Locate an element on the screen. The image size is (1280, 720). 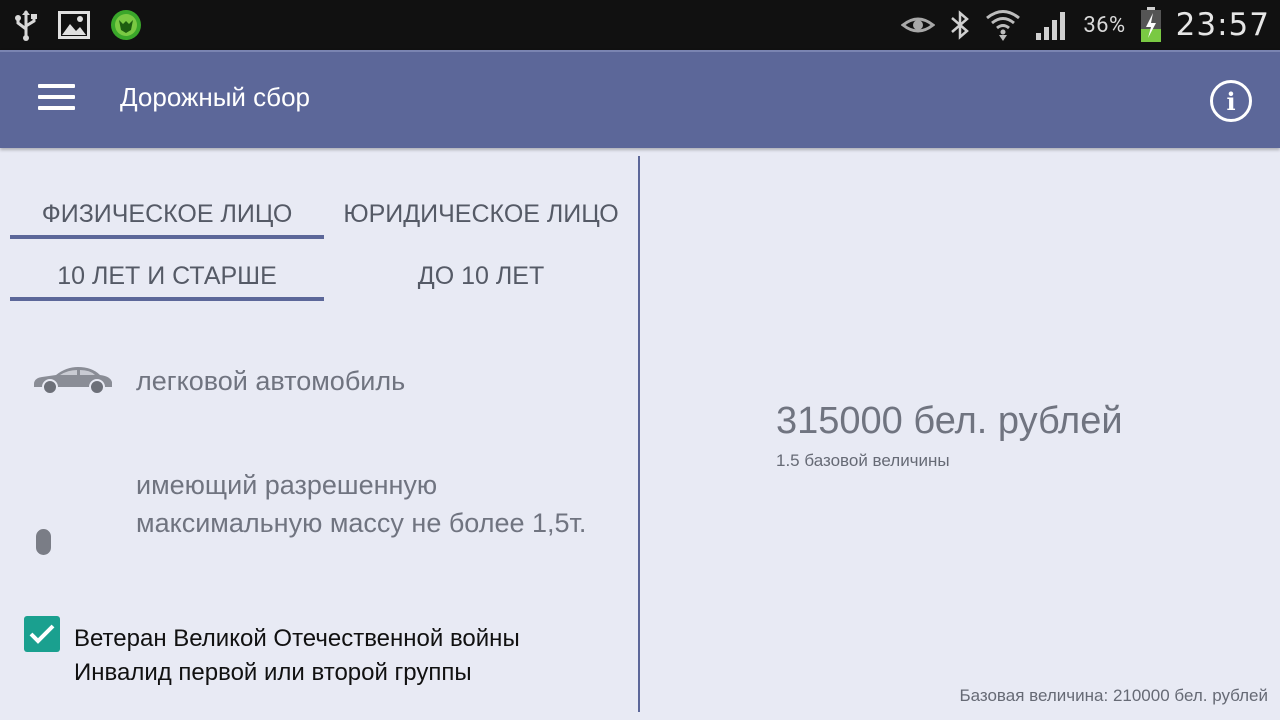
tab-legal-entity: ЮРИДИЧЕСКОЕ ЛИЦО is located at coordinates (481, 214).